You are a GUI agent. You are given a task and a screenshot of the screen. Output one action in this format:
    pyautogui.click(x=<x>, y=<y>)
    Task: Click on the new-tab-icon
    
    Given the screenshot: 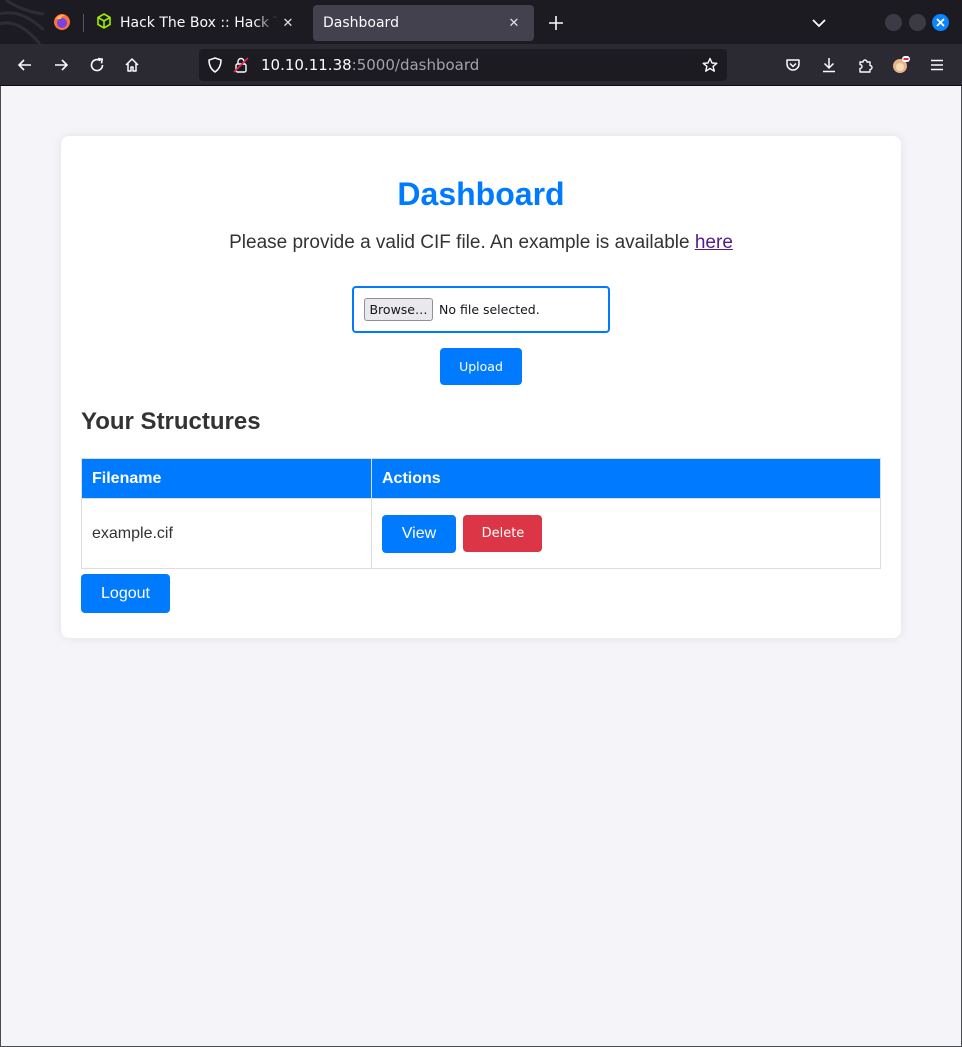 What is the action you would take?
    pyautogui.click(x=556, y=23)
    